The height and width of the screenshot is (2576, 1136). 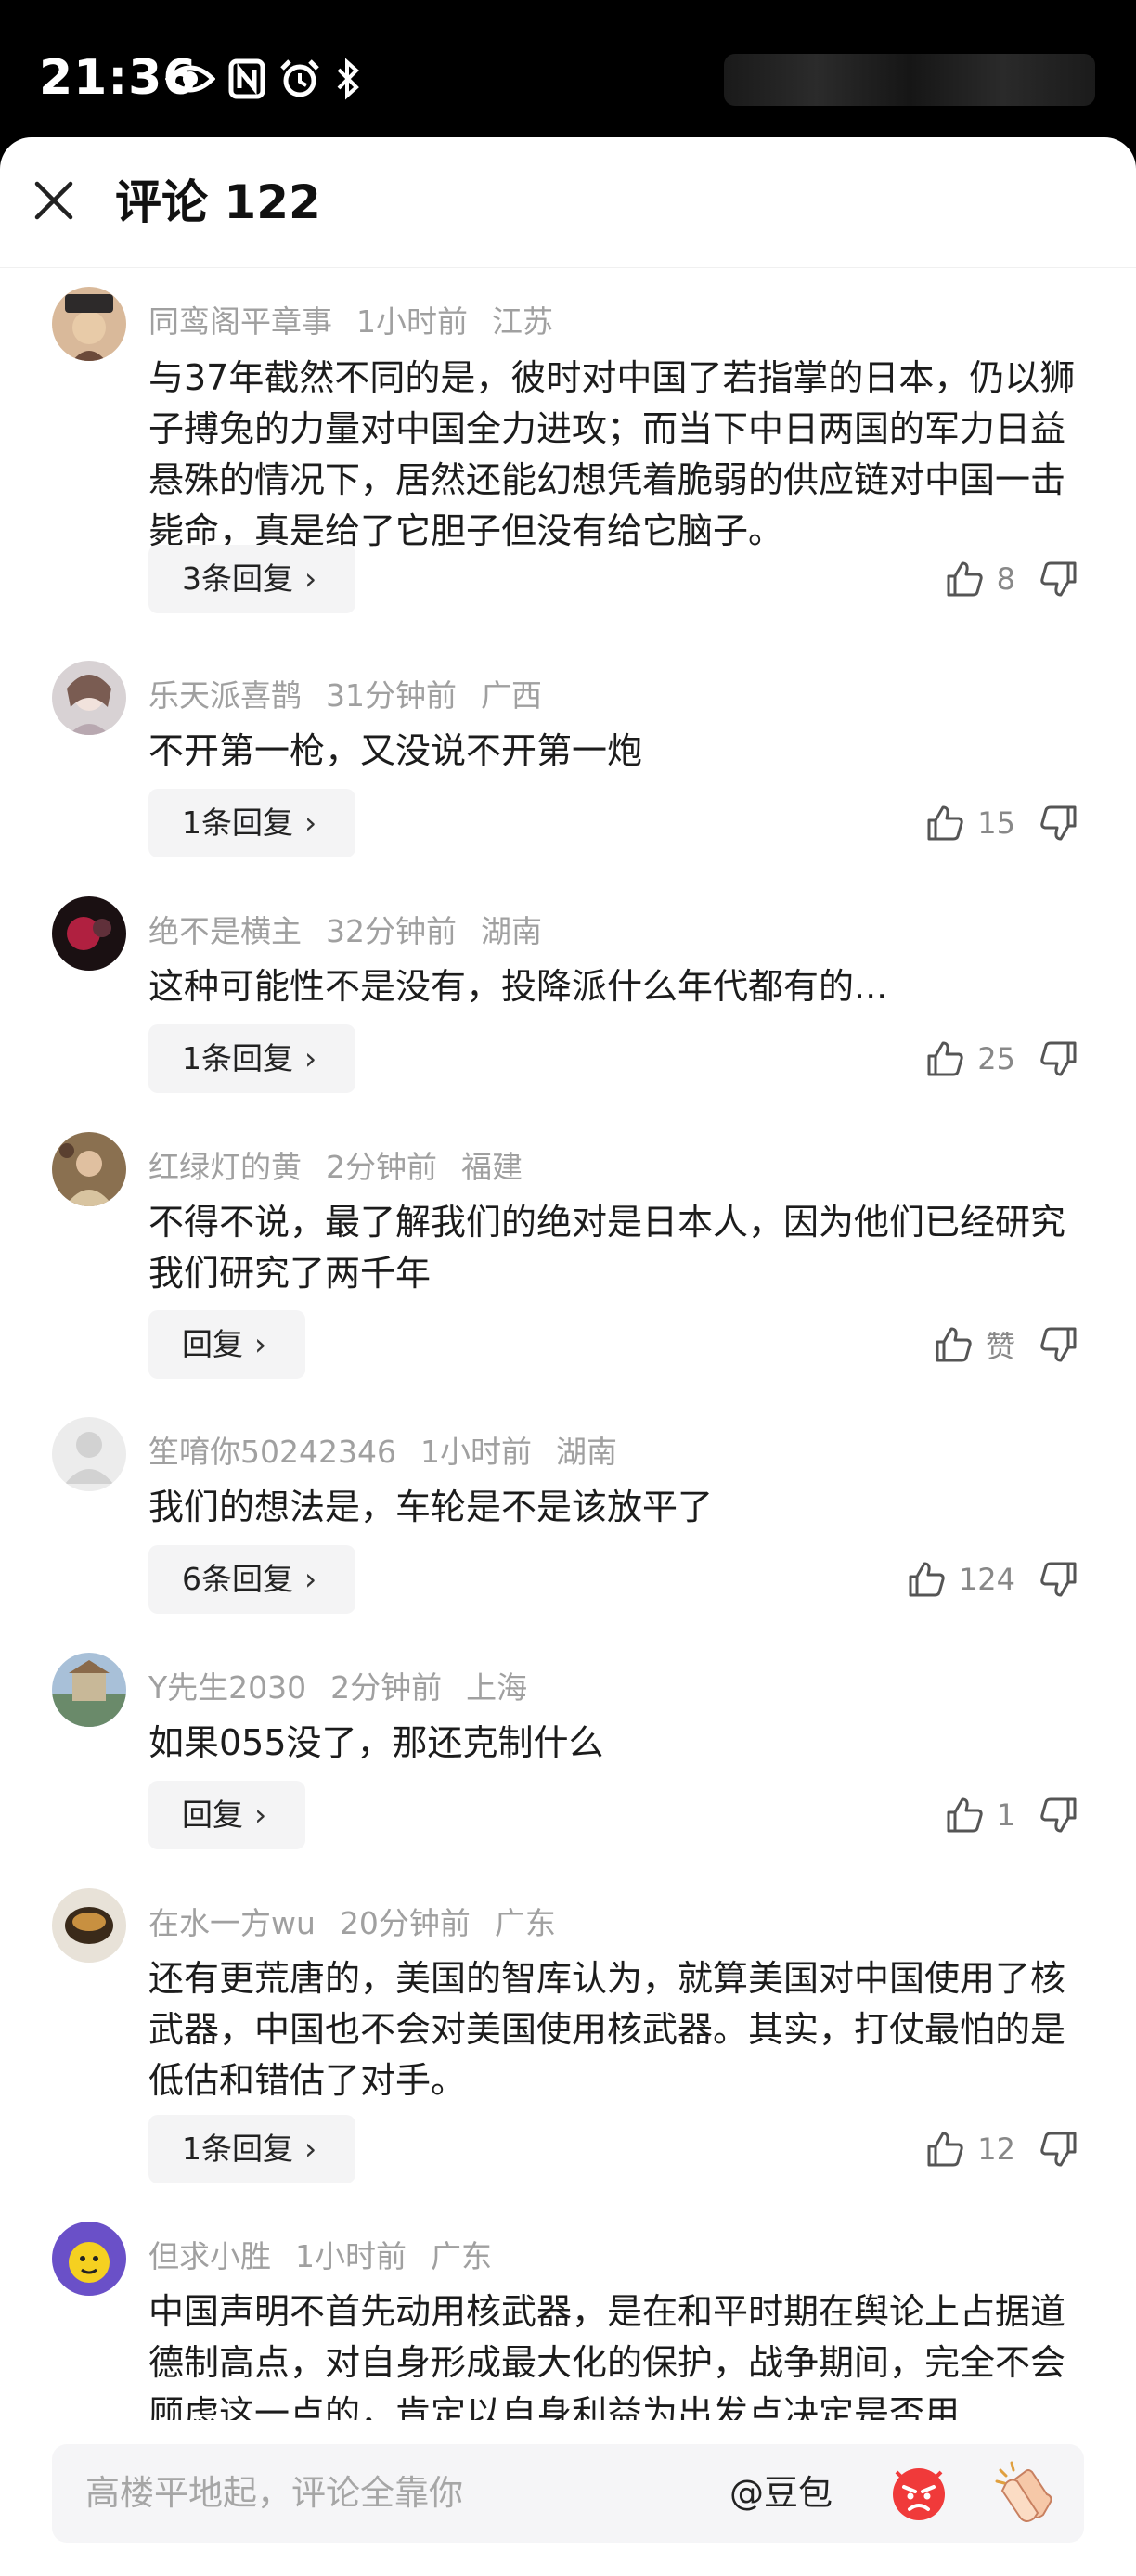 What do you see at coordinates (1005, 1815) in the screenshot?
I see `like-count: 1` at bounding box center [1005, 1815].